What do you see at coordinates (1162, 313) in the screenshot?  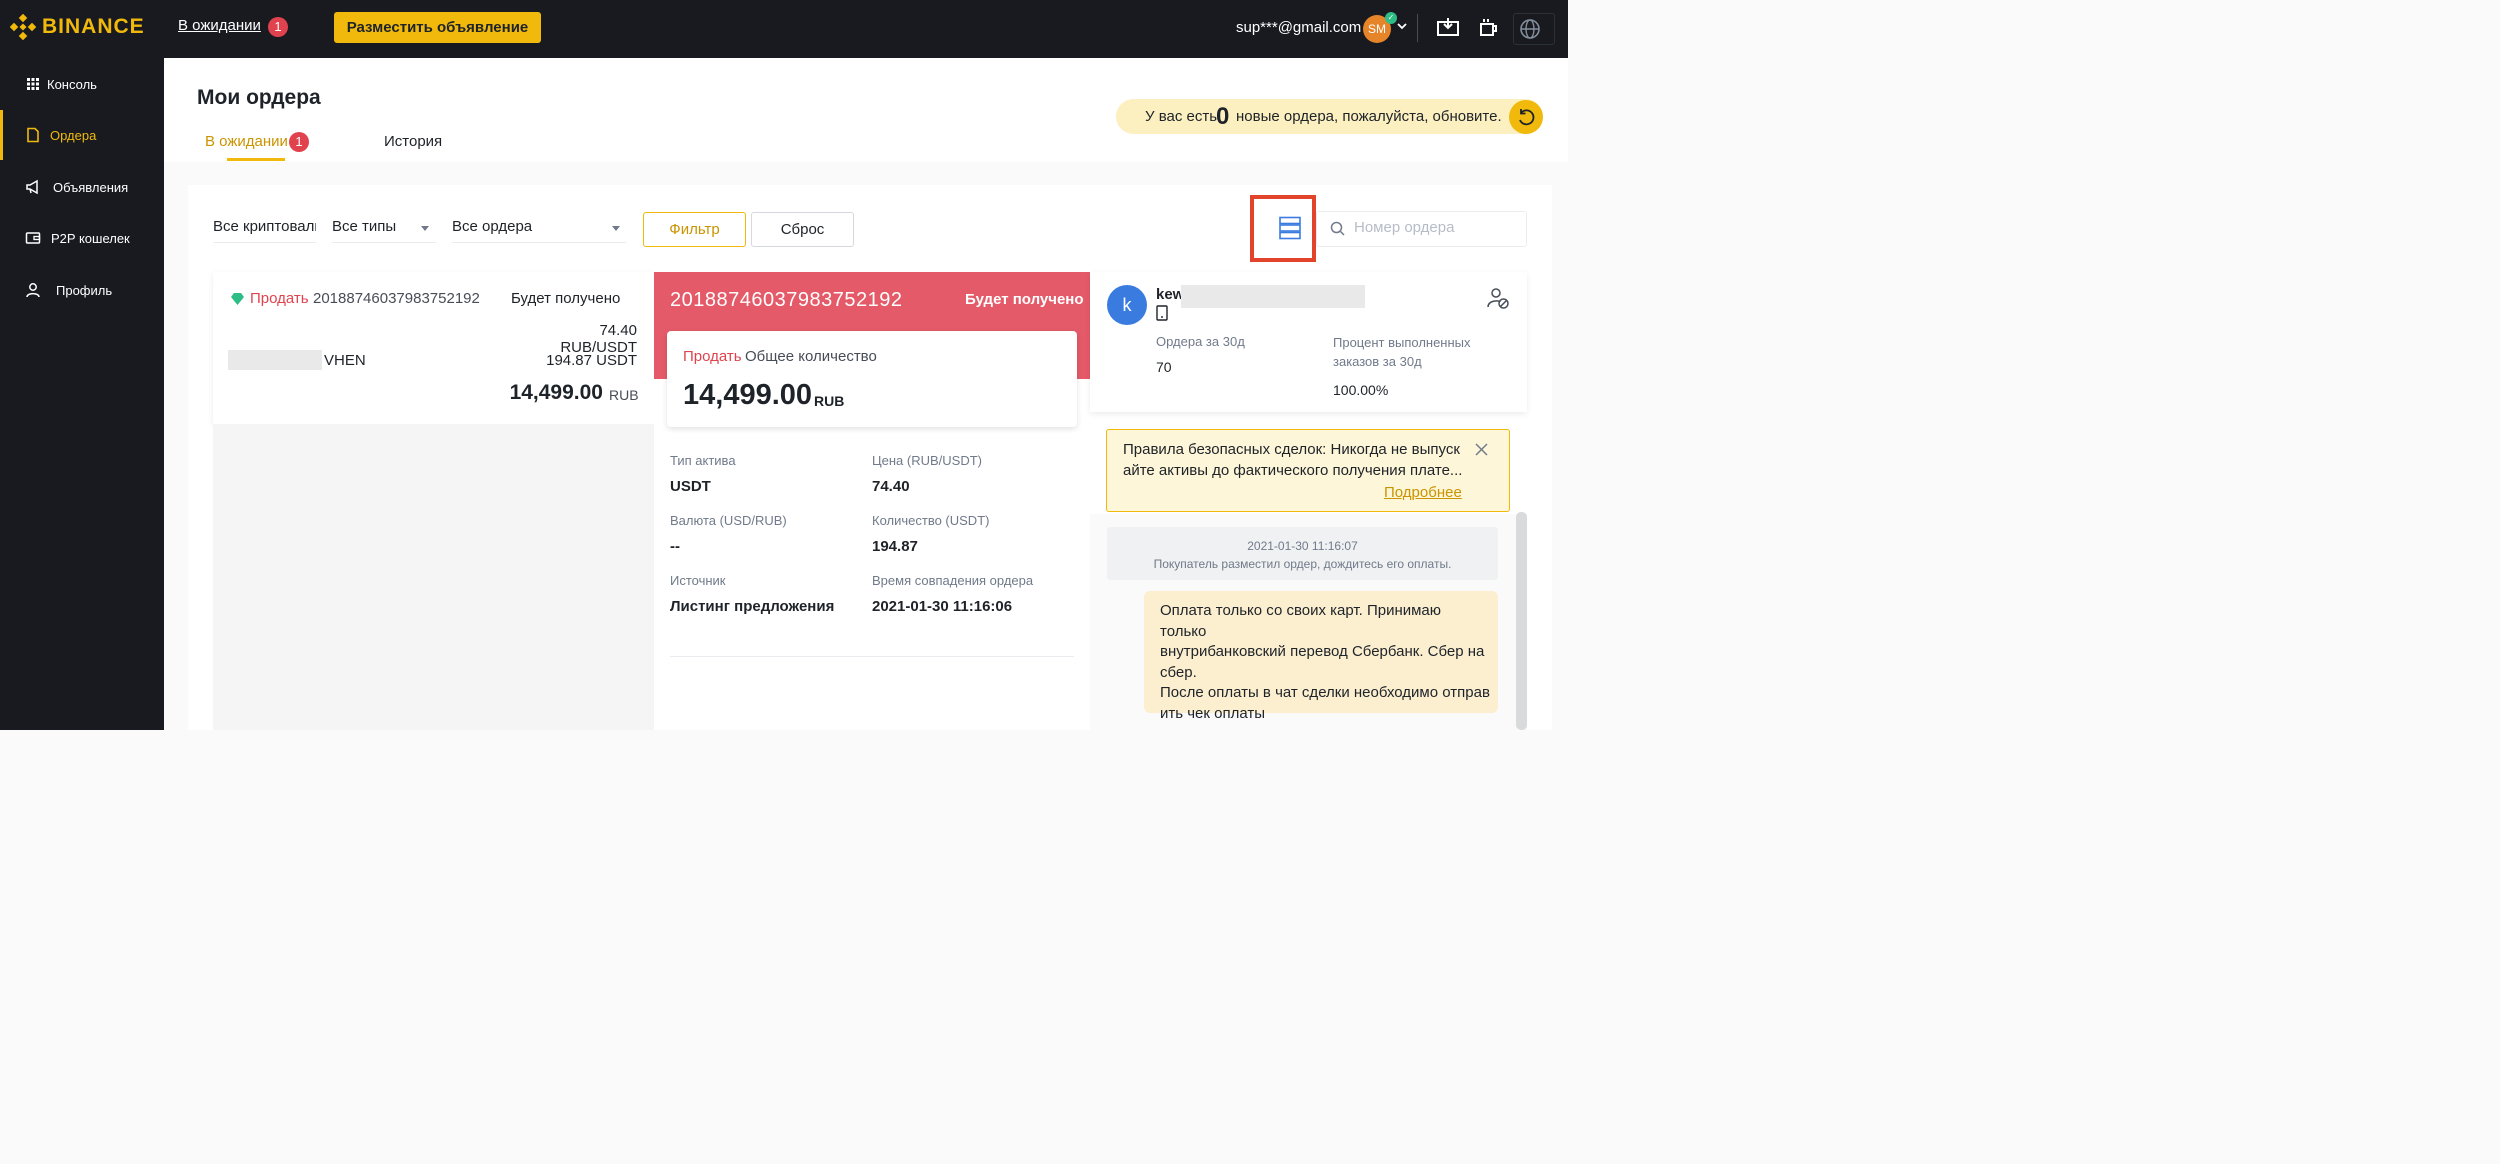 I see `phone-verified-icon` at bounding box center [1162, 313].